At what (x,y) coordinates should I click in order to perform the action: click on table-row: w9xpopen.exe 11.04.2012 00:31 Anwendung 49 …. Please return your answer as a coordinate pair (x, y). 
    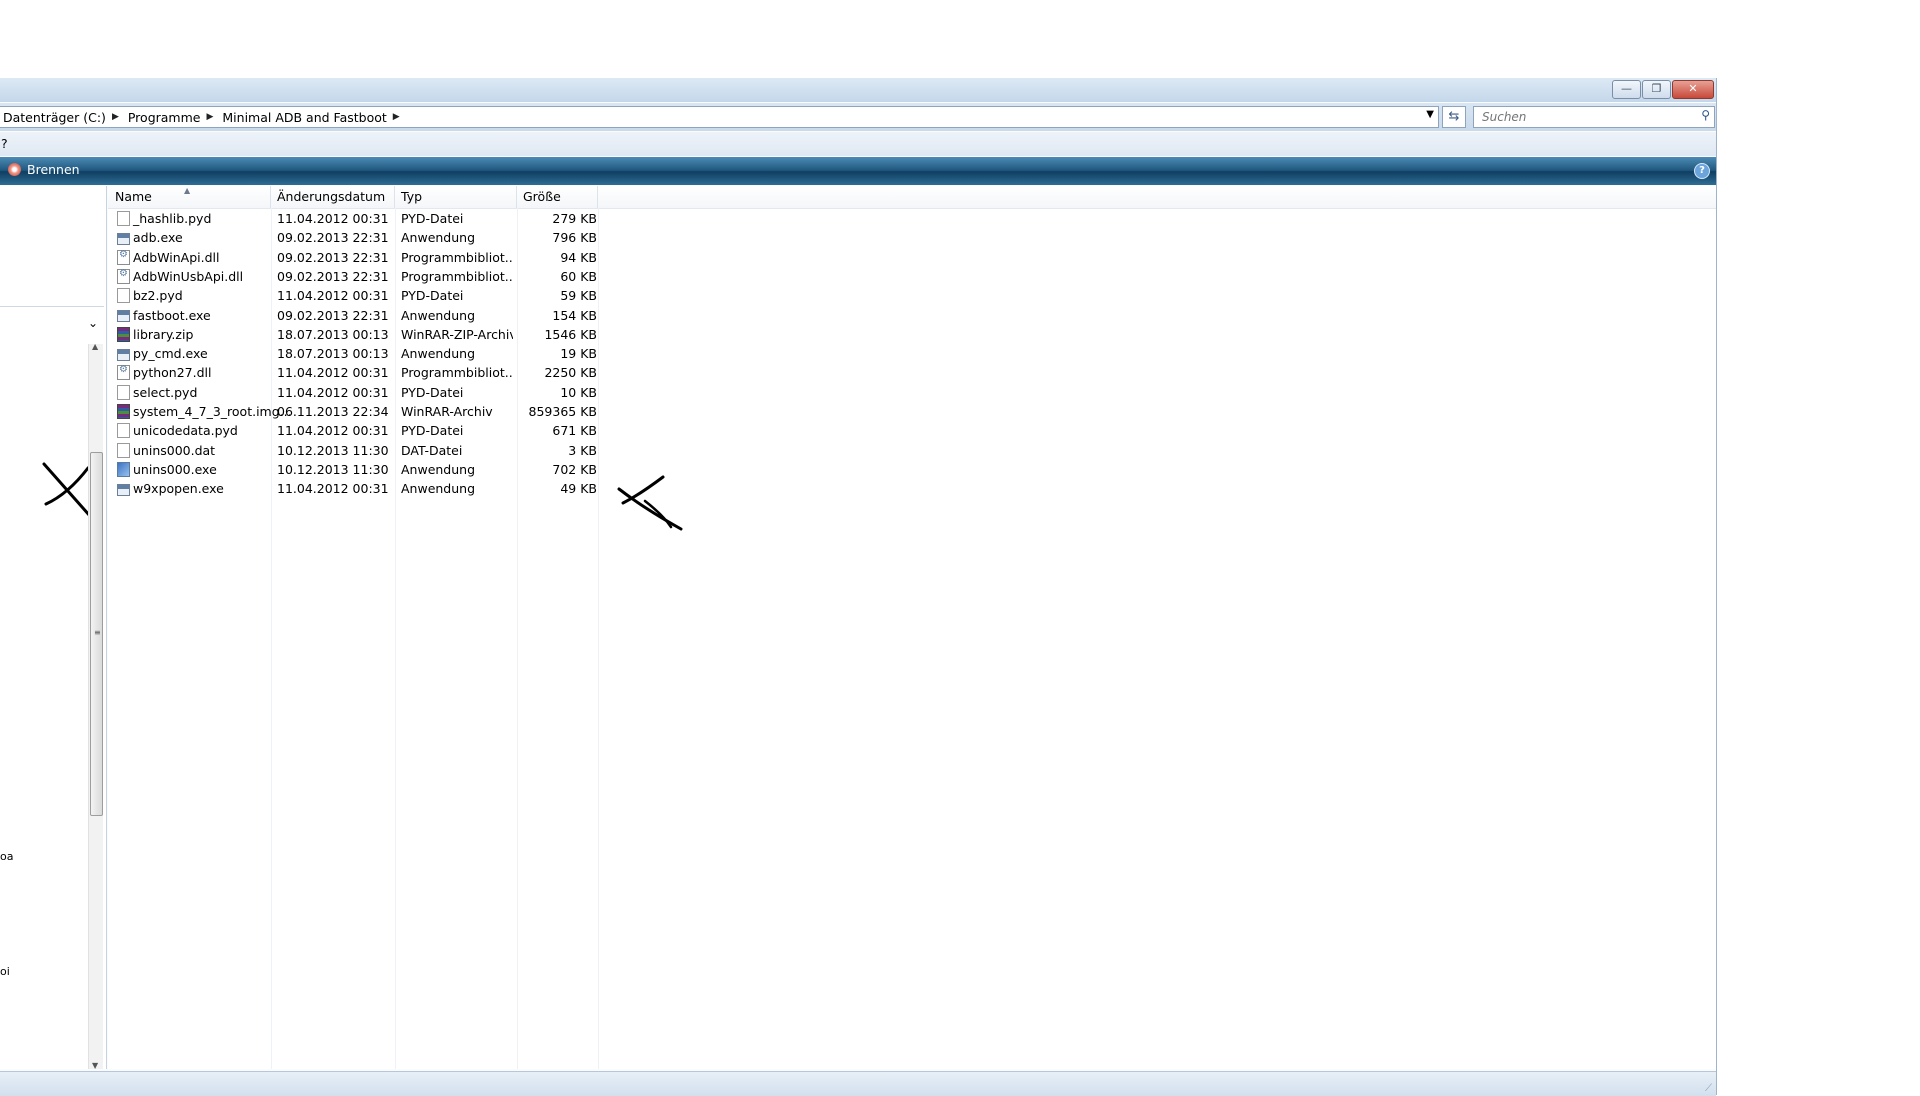
    Looking at the image, I should click on (353, 489).